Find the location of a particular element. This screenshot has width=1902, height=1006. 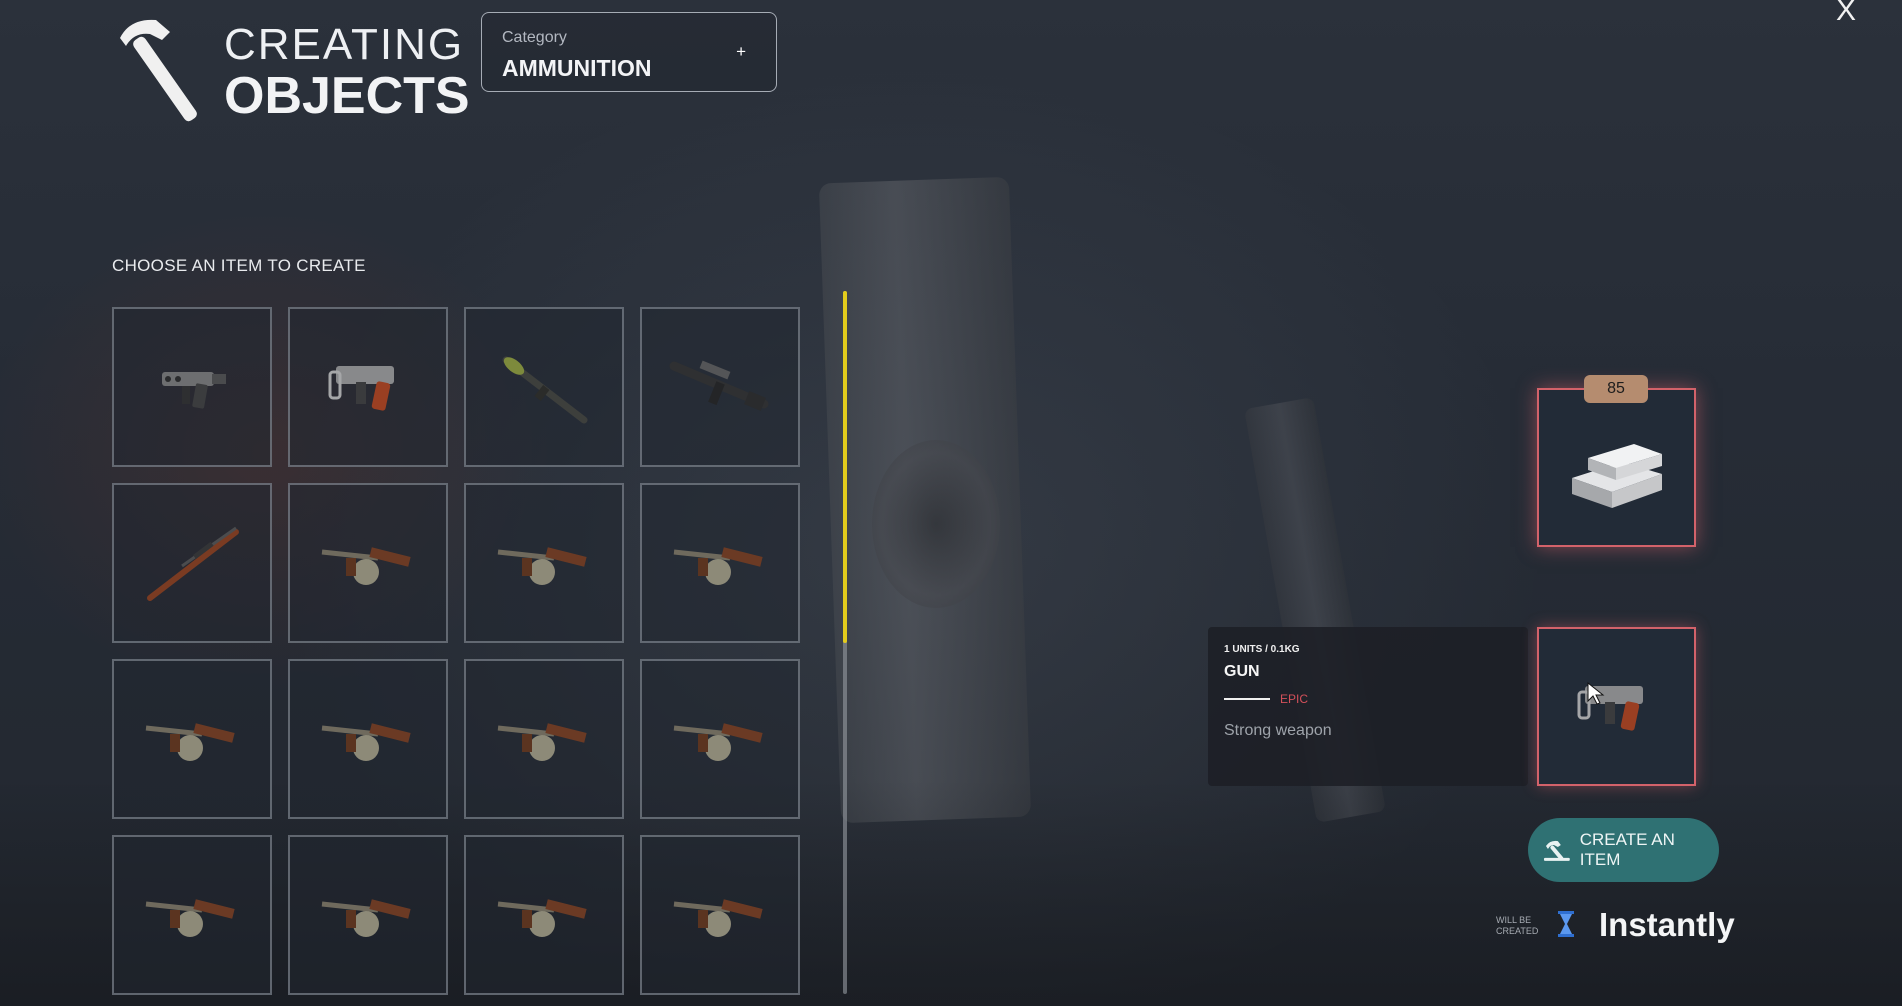

mouse-cursor-icon is located at coordinates (1596, 693).